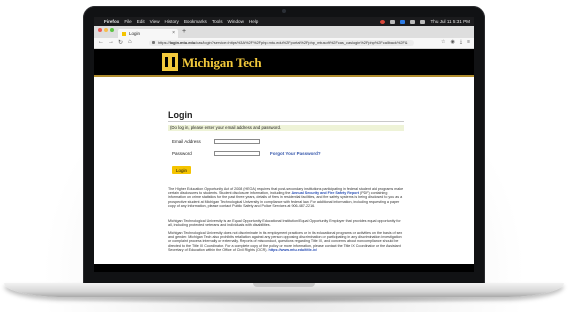 This screenshot has height=312, width=568. I want to click on window-controls, so click(106, 30).